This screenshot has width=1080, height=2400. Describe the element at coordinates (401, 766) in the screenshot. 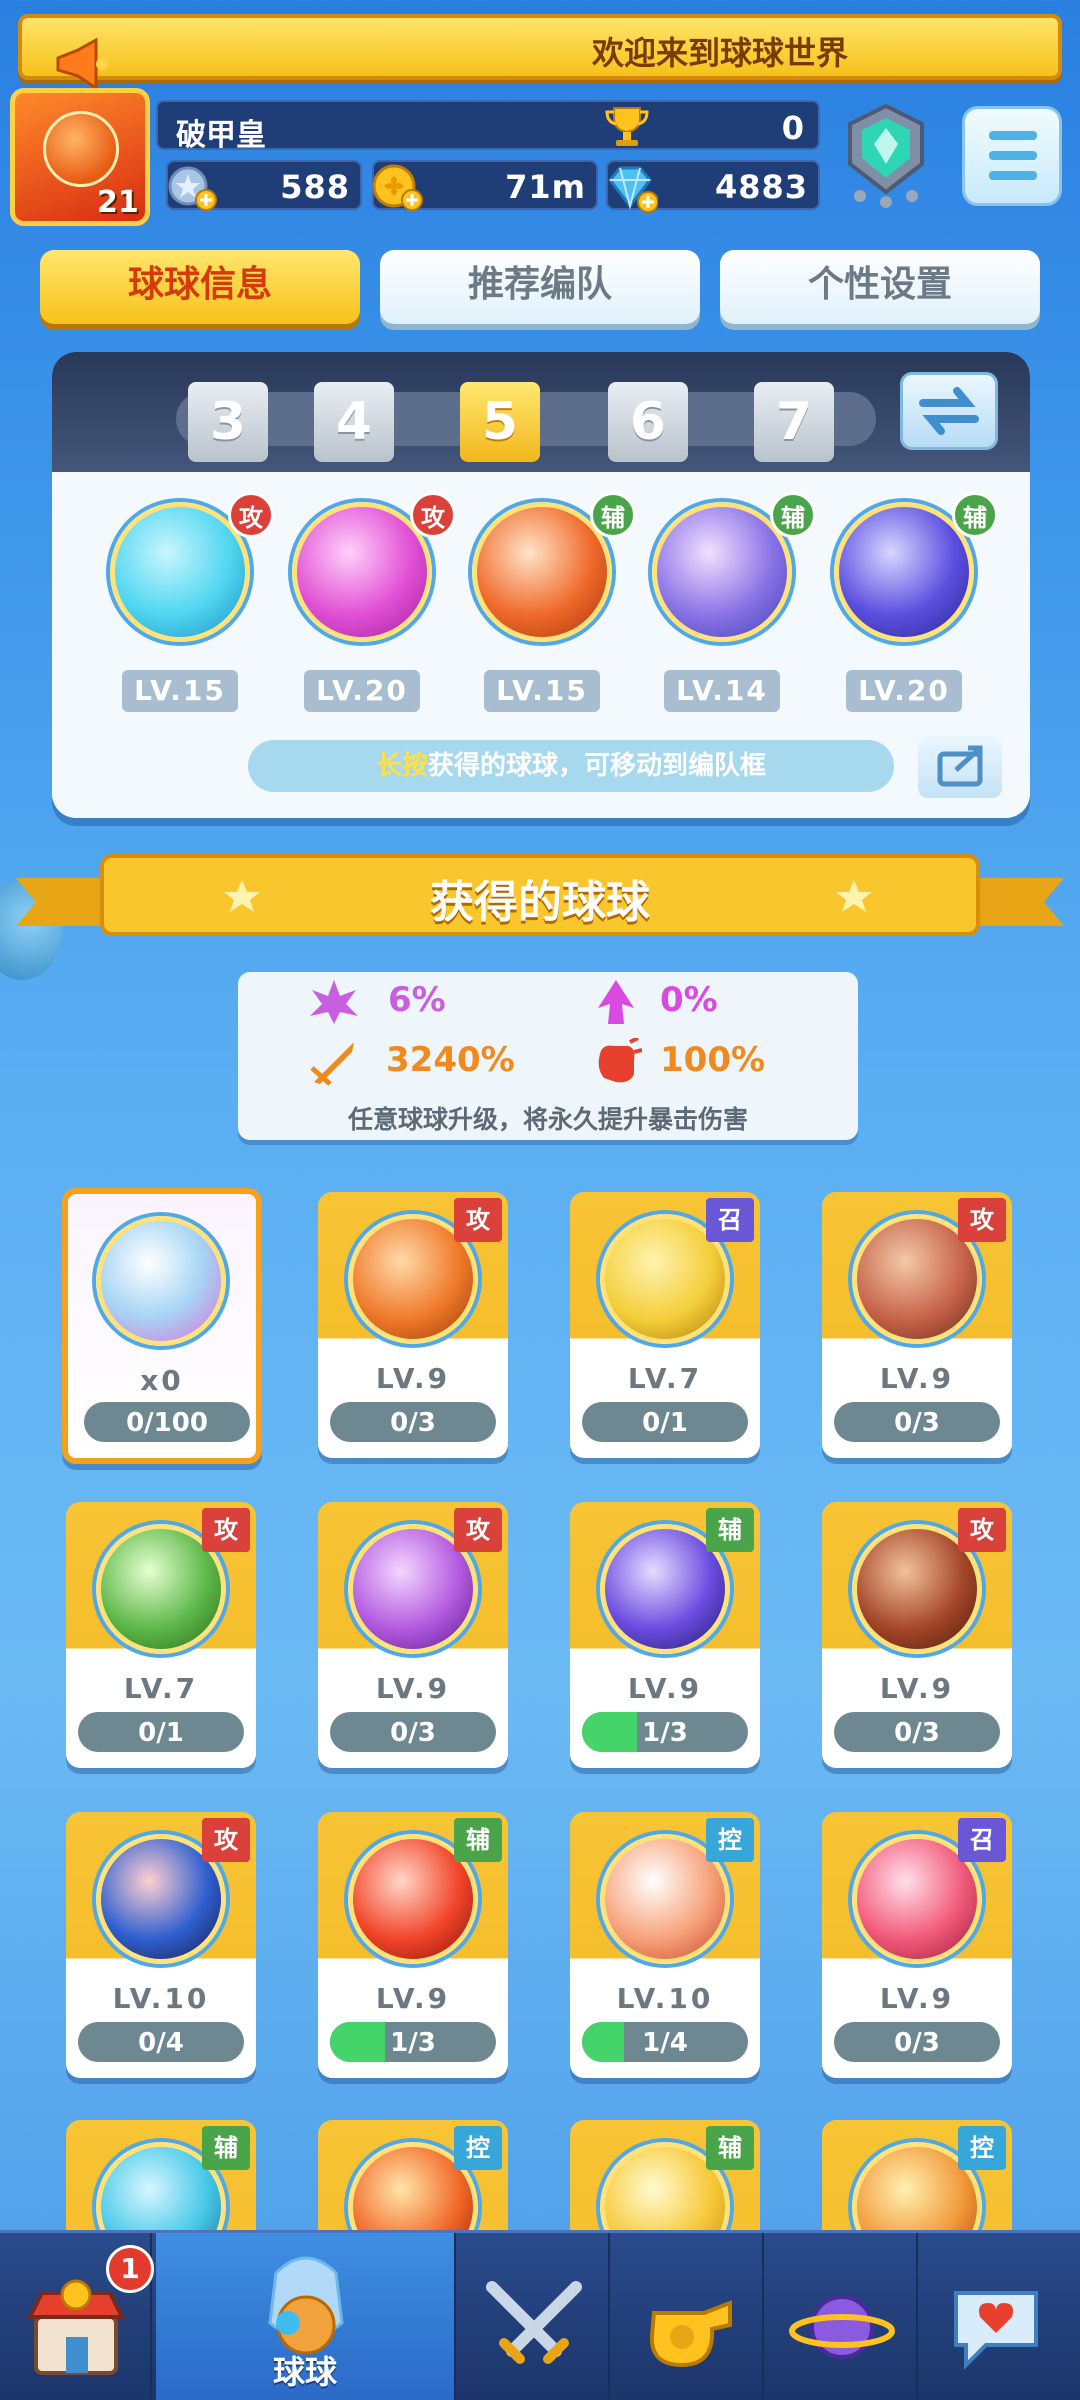

I see `hint-keyword: 长按` at that location.